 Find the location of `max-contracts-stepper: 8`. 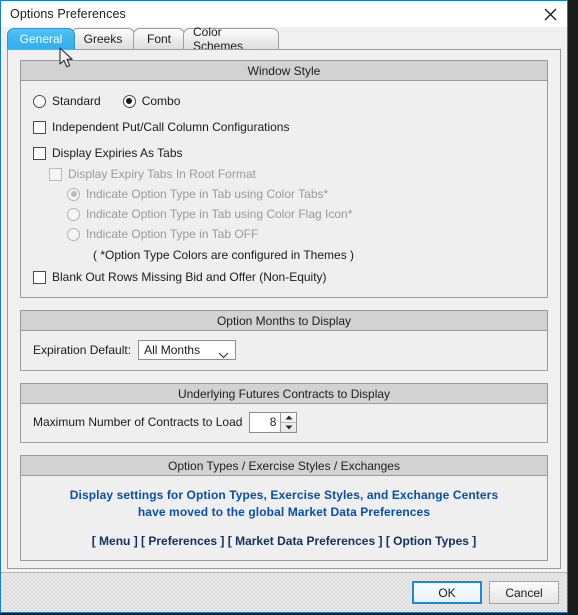

max-contracts-stepper: 8 is located at coordinates (273, 422).